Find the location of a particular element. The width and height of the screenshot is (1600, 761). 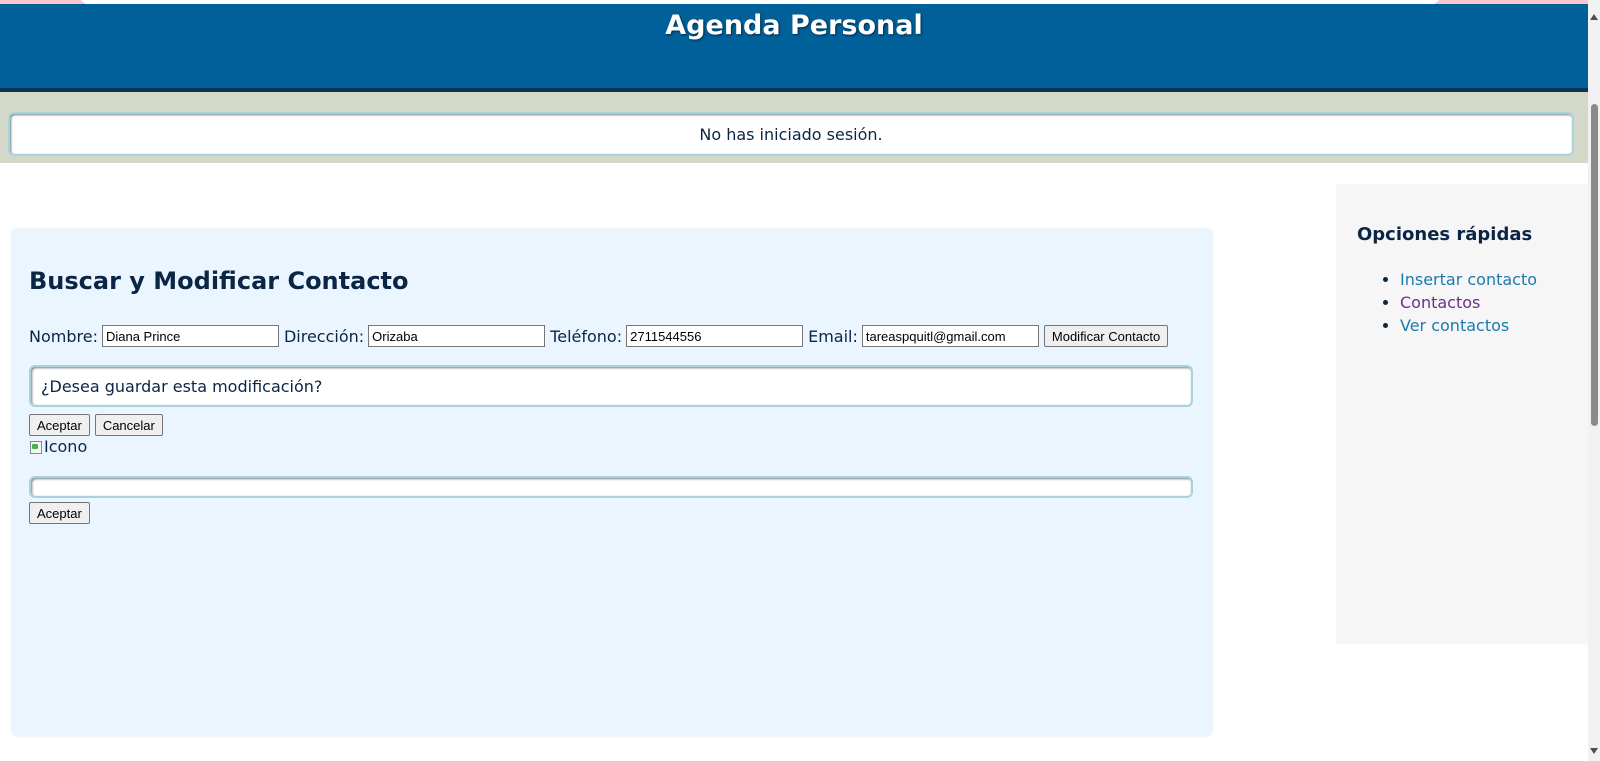

sidebar-title: Opciones rápidas is located at coordinates (1445, 234).